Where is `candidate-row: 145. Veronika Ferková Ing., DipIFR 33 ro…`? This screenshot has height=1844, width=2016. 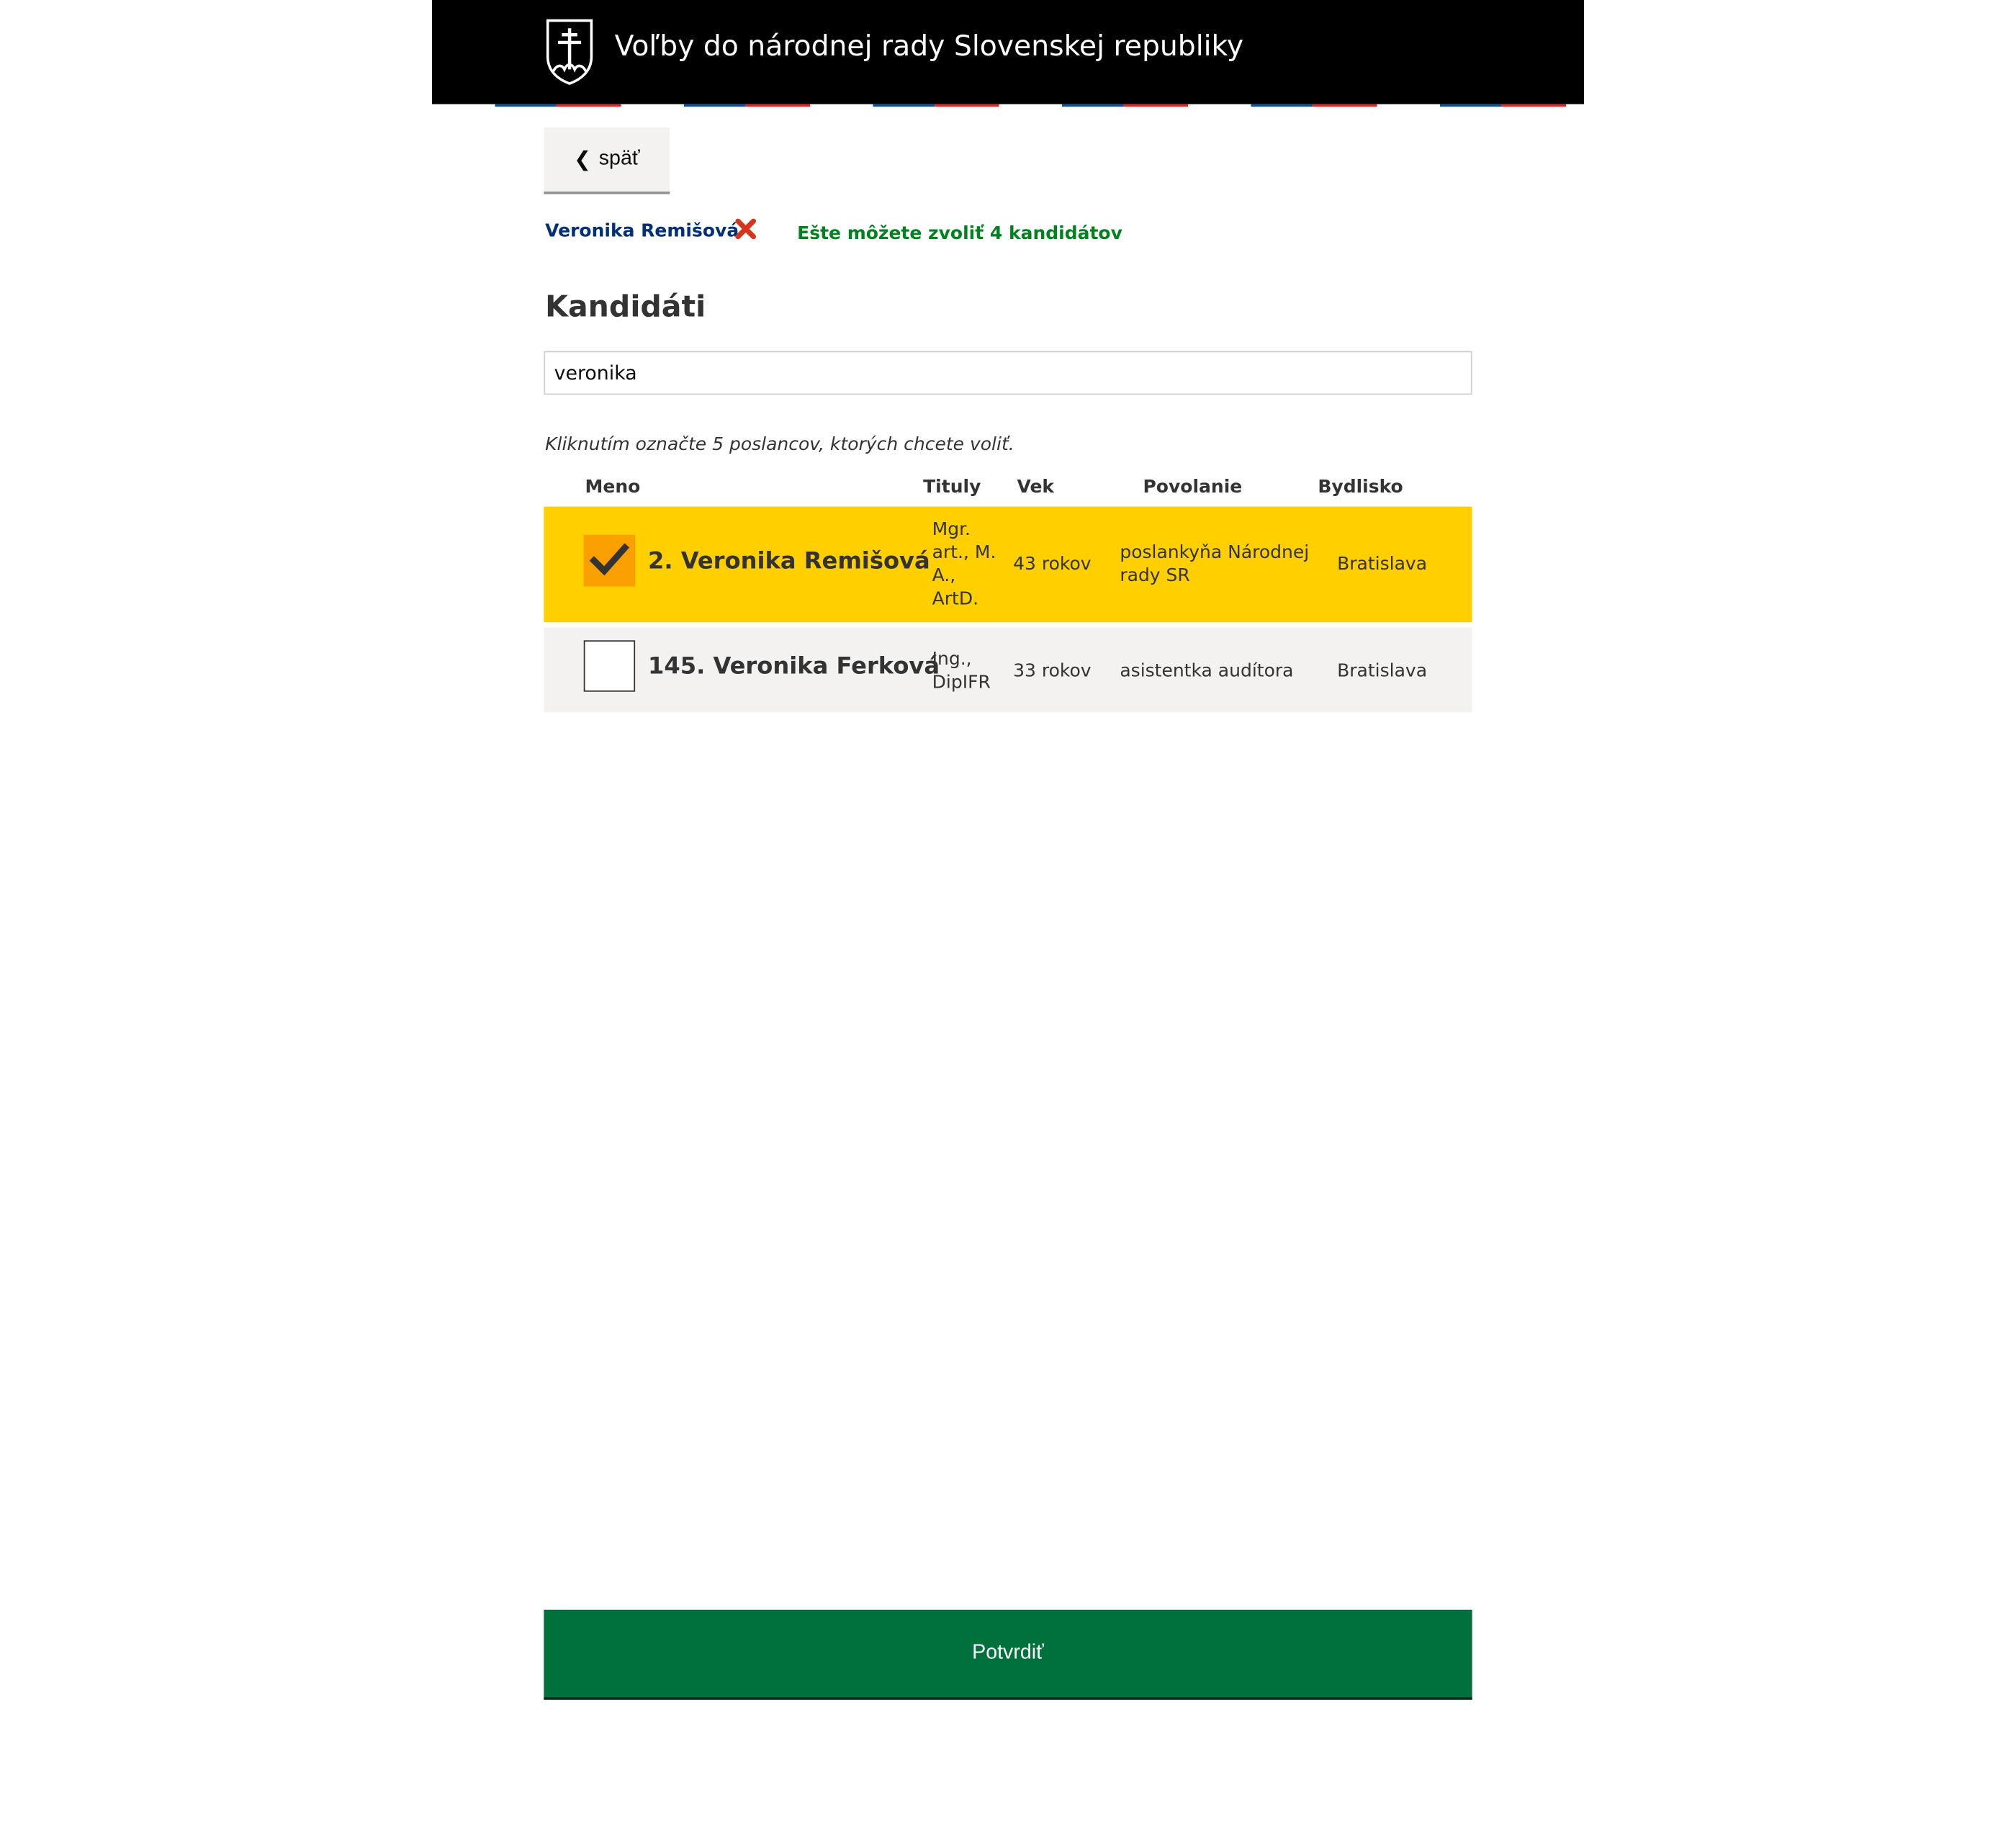
candidate-row: 145. Veronika Ferková Ing., DipIFR 33 ro… is located at coordinates (1008, 670).